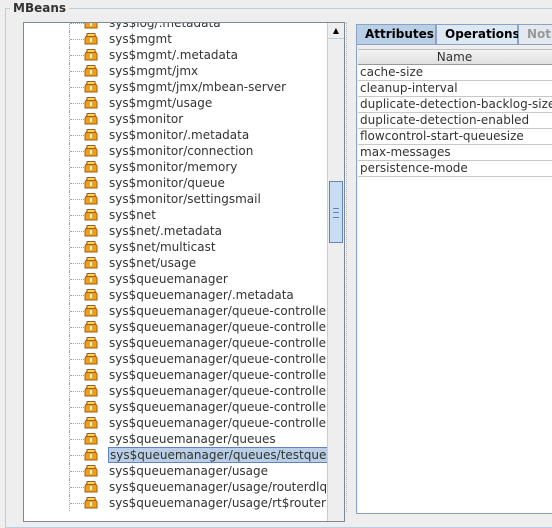 This screenshot has width=552, height=528. What do you see at coordinates (184, 327) in the screenshot?
I see `tree-node: sys$queuemanager/queue-controllers/01` at bounding box center [184, 327].